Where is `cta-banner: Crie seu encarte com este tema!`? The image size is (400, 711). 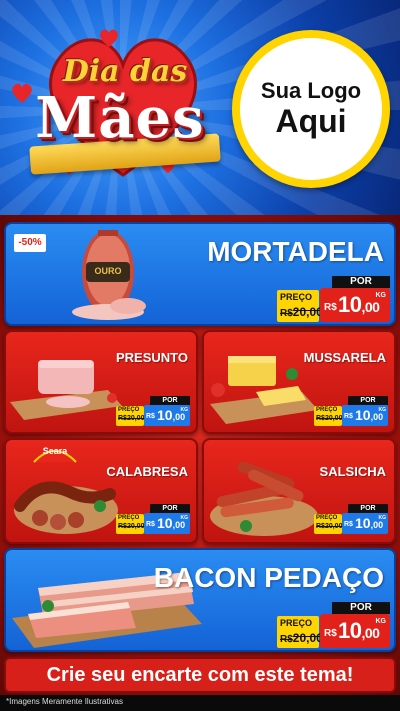
cta-banner: Crie seu encarte com este tema! is located at coordinates (200, 675).